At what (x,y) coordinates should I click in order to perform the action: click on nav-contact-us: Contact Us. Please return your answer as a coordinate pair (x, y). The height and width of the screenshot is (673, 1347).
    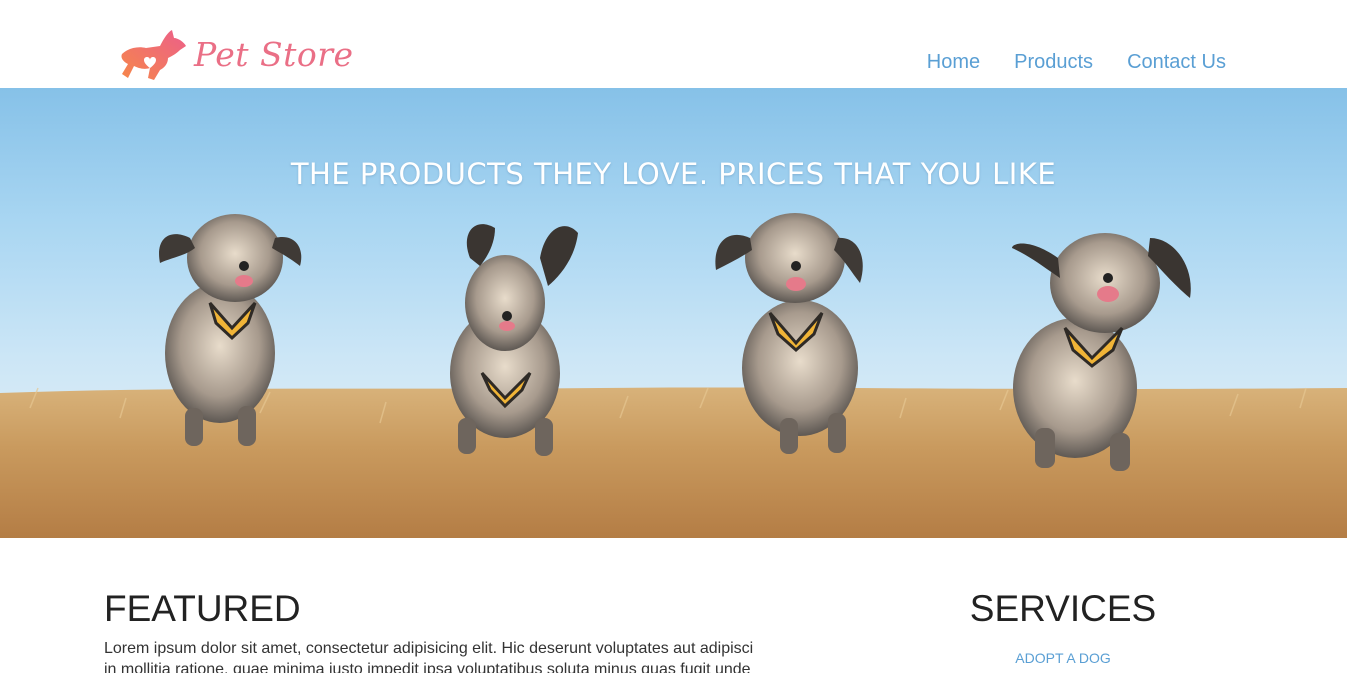
    Looking at the image, I should click on (1176, 62).